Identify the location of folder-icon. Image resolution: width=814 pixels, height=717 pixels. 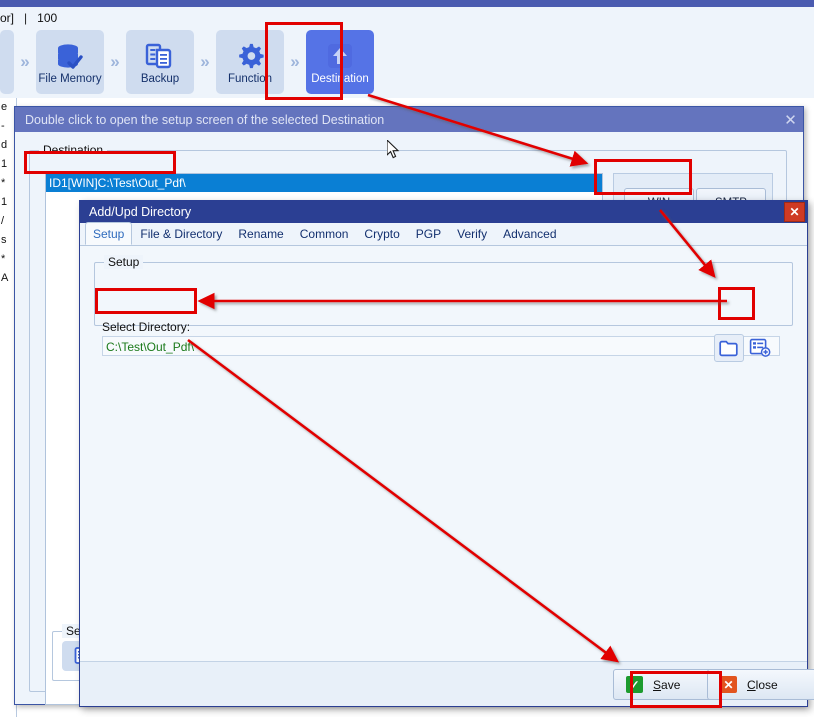
(729, 348).